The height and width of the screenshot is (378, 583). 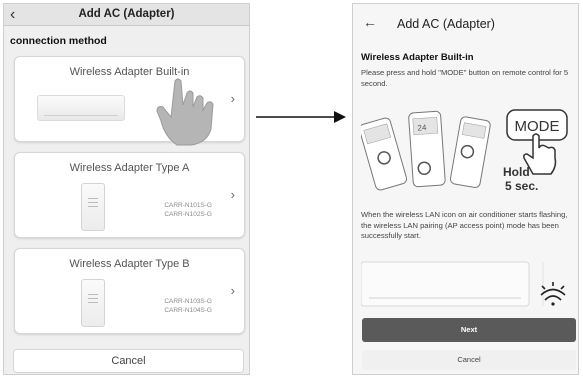 I want to click on wifi-icon, so click(x=553, y=294).